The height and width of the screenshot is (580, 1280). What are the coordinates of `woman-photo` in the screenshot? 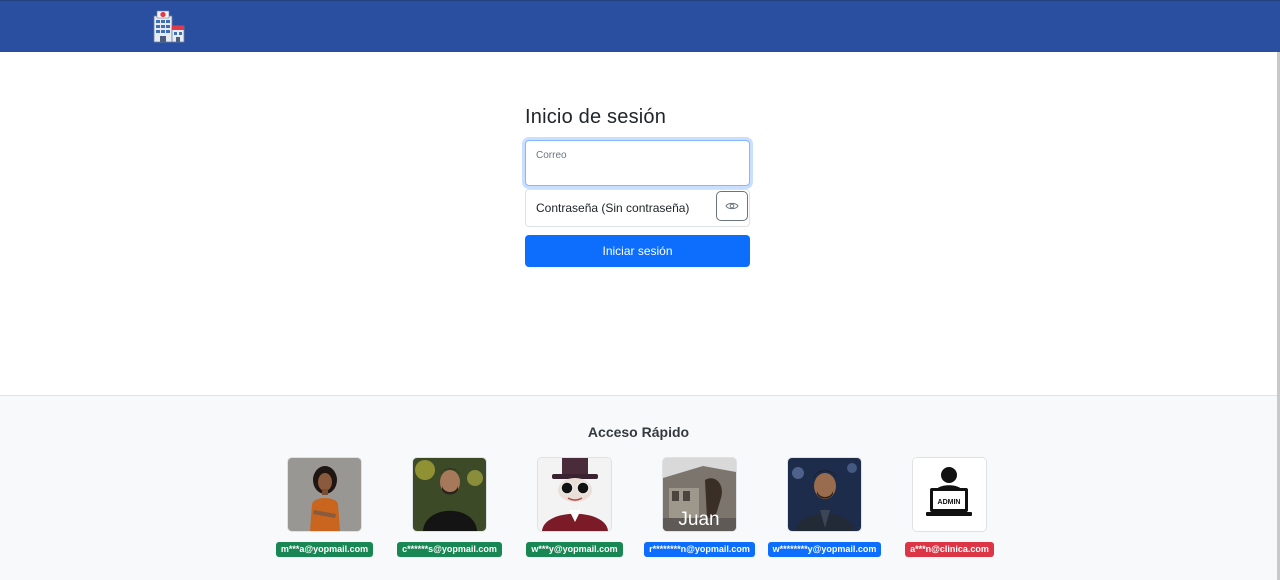 It's located at (324, 494).